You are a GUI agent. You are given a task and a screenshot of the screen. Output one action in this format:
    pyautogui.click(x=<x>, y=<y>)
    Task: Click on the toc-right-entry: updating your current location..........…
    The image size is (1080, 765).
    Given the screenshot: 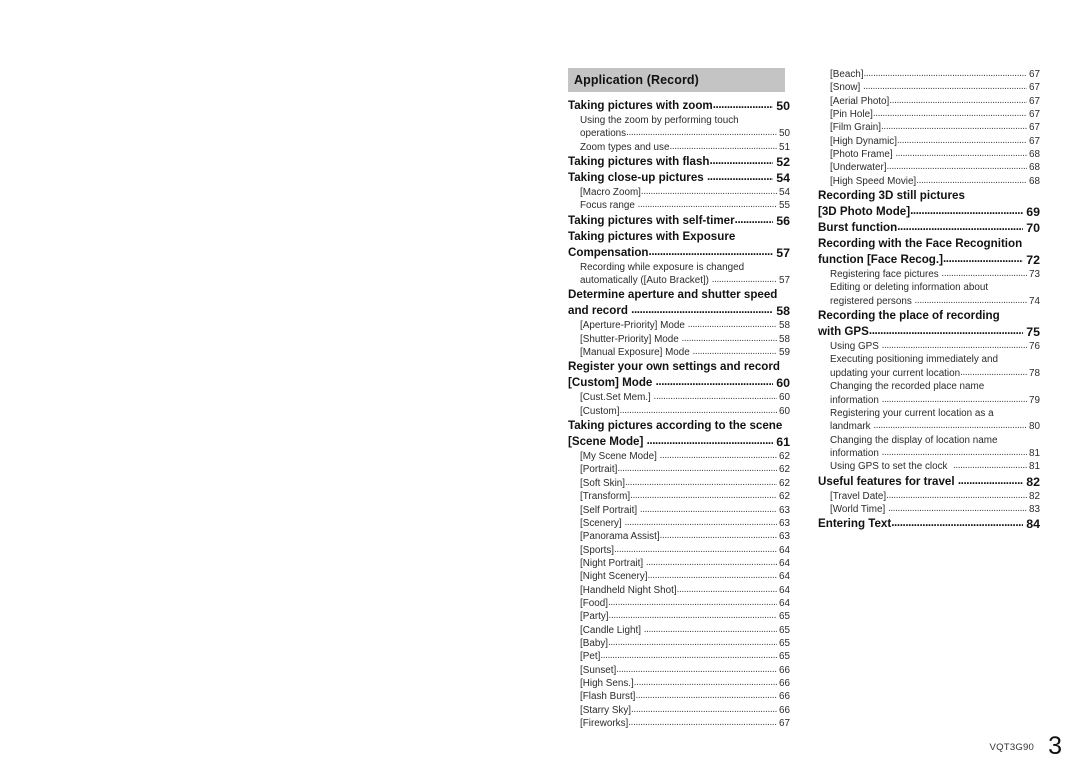 What is the action you would take?
    pyautogui.click(x=929, y=373)
    